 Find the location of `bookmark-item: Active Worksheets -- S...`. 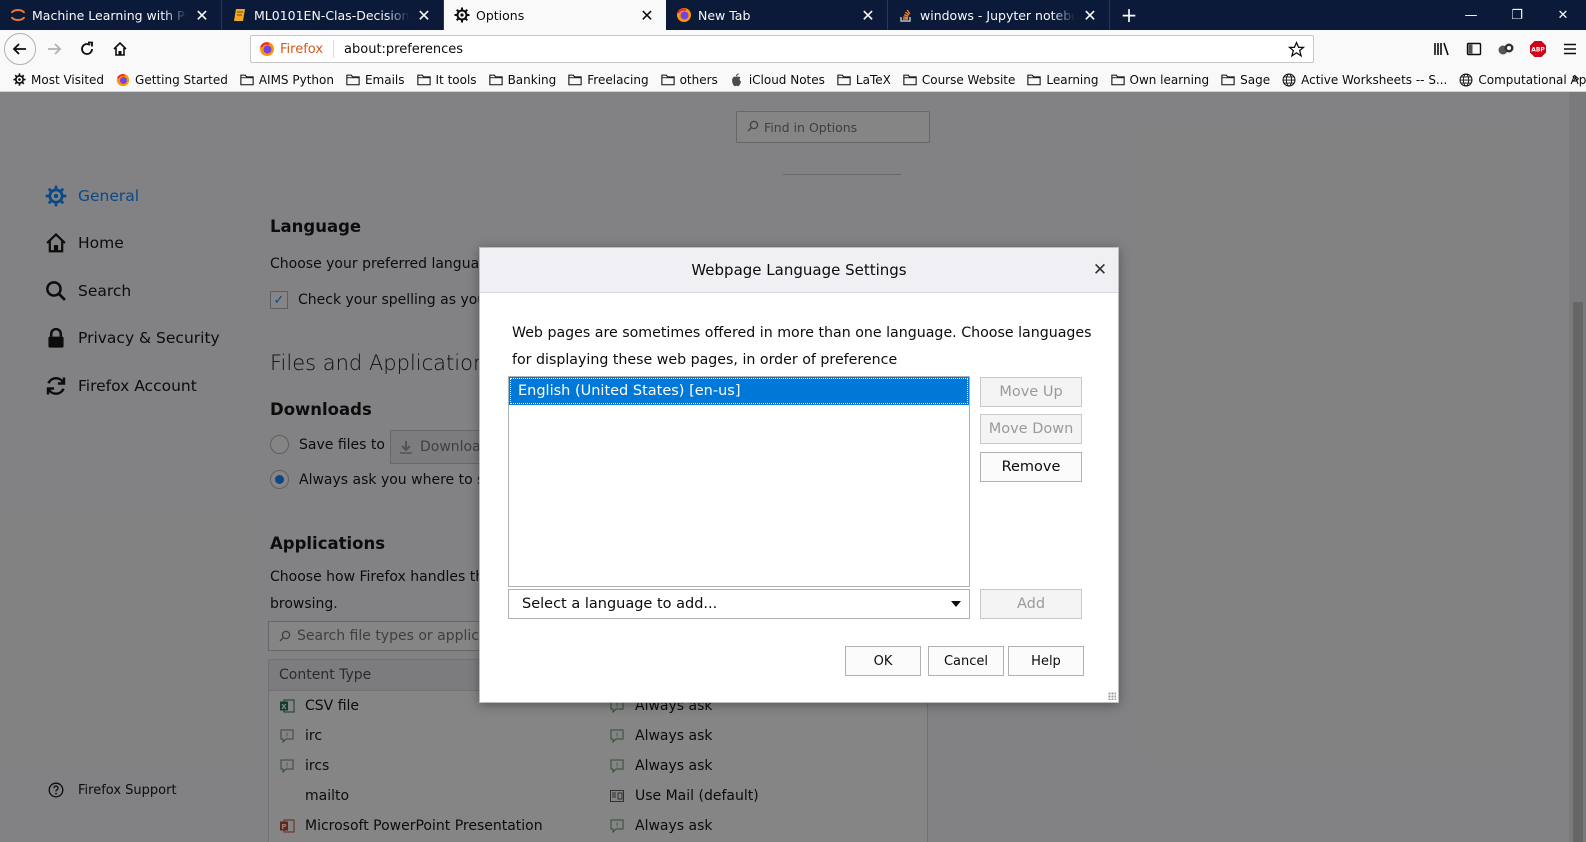

bookmark-item: Active Worksheets -- S... is located at coordinates (1364, 80).